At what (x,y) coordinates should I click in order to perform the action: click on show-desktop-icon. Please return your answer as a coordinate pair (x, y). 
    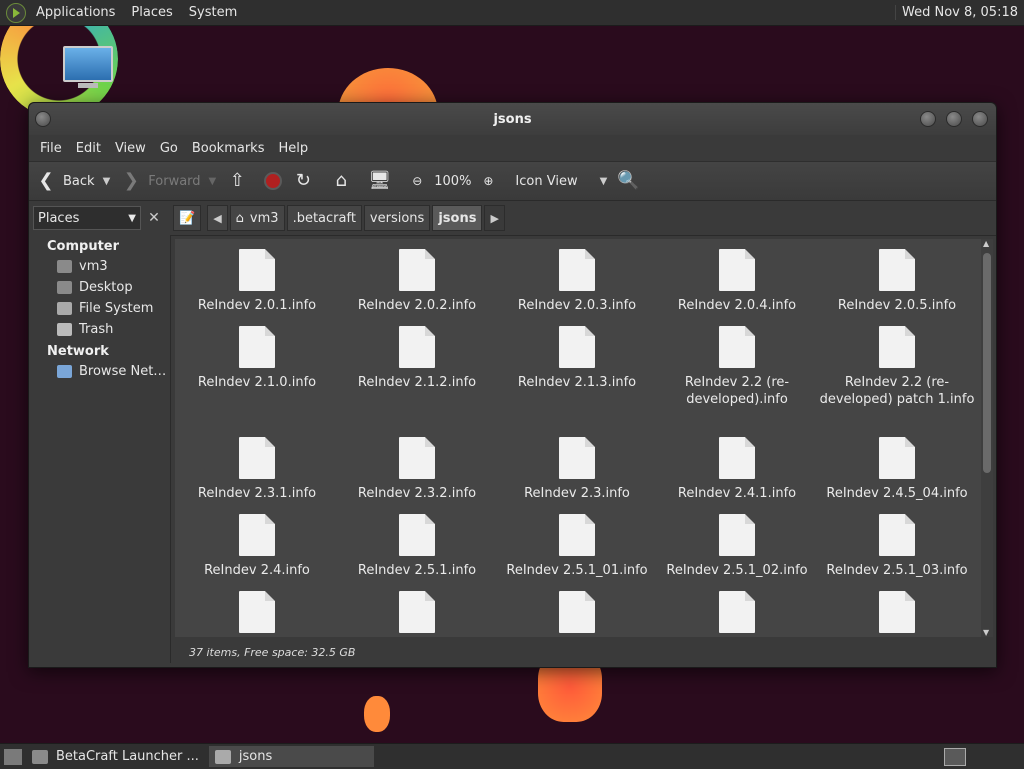
    Looking at the image, I should click on (13, 756).